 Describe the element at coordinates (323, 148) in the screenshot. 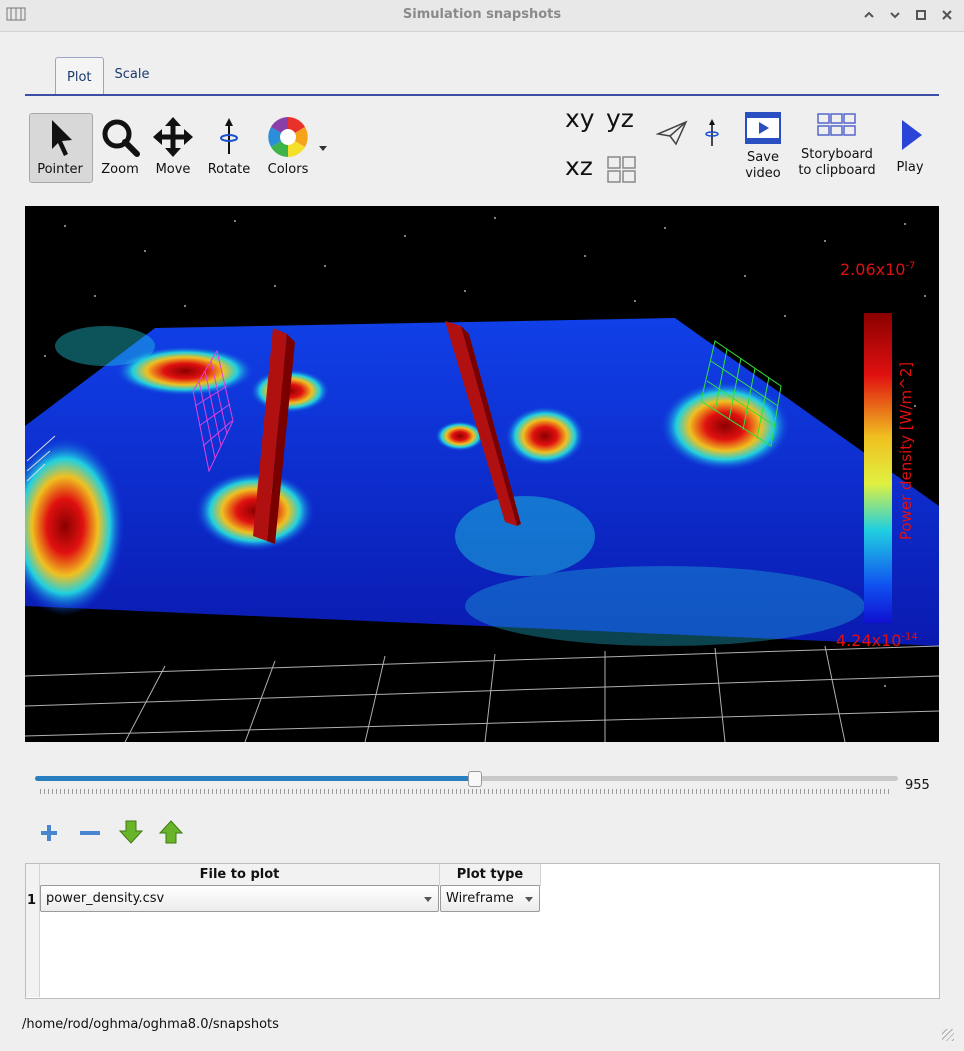

I see `colors-dropdown-arrow-icon` at that location.